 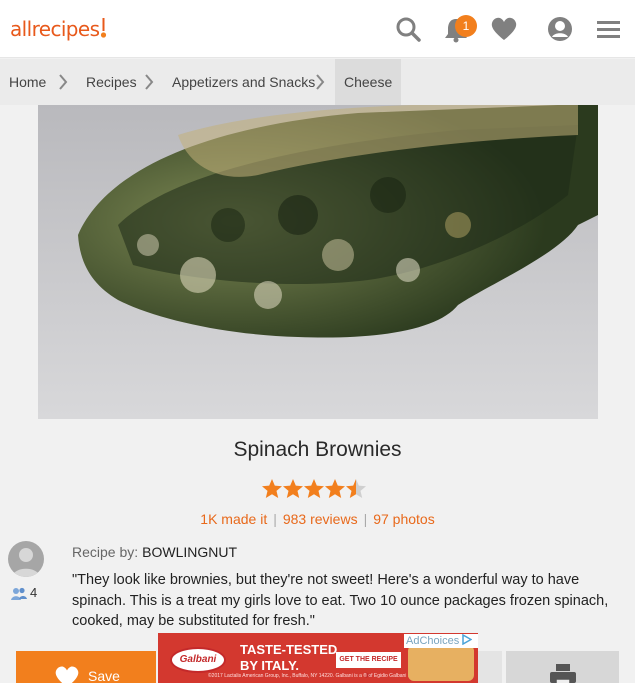 I want to click on ad-get-the-recipe-button: GET THE RECIPE ▶, so click(x=368, y=665).